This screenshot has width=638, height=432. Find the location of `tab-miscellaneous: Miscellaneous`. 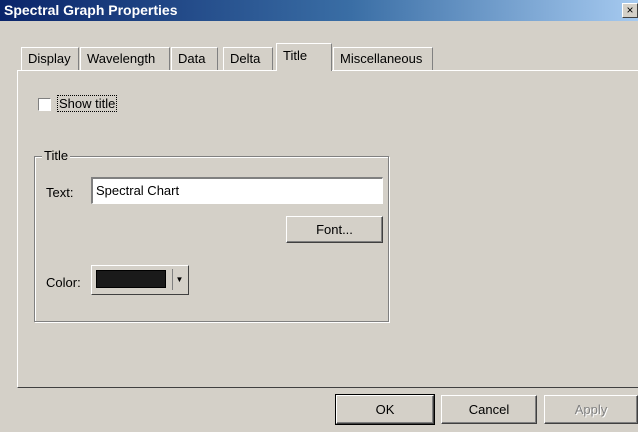

tab-miscellaneous: Miscellaneous is located at coordinates (383, 58).